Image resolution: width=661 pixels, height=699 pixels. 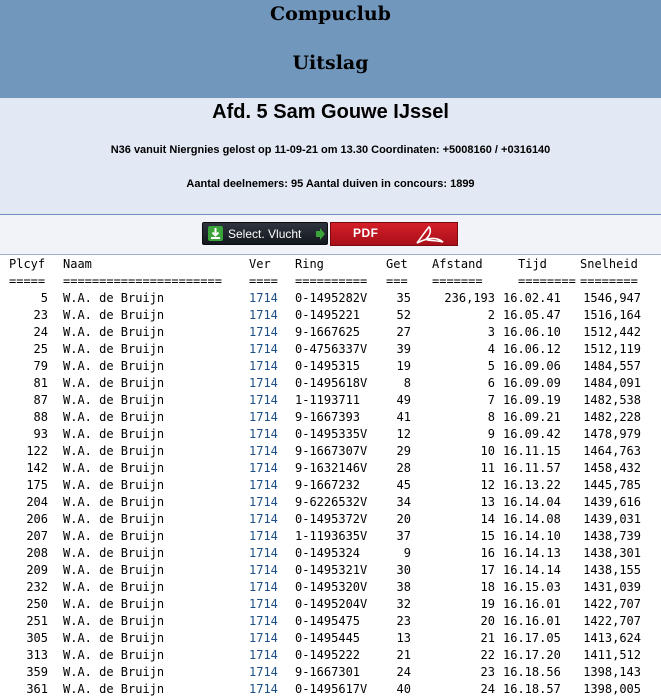 I want to click on cell-tijd: 16.15.03, so click(x=532, y=587).